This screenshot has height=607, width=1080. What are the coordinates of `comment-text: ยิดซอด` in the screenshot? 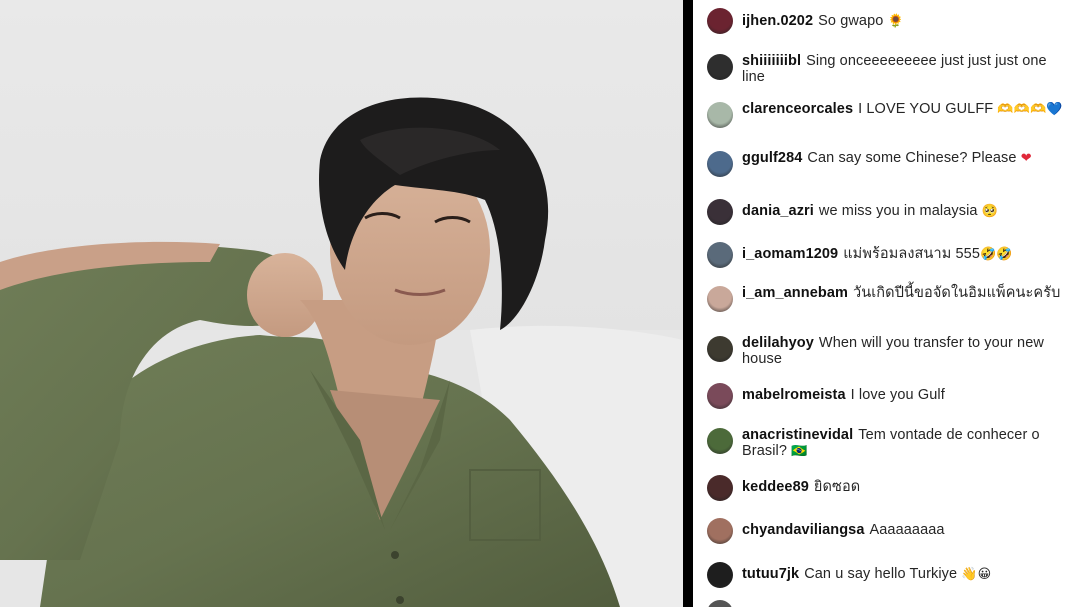 It's located at (837, 487).